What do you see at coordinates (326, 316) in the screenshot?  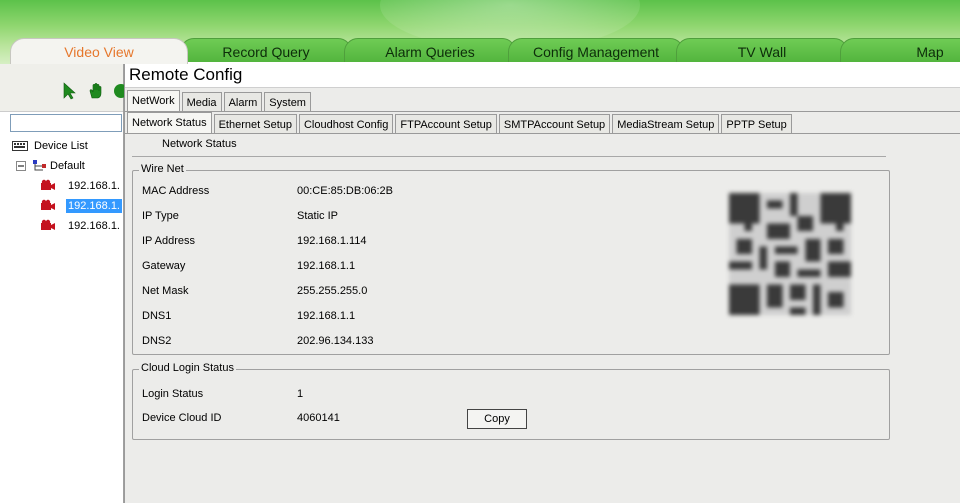 I see `dns1-value: 192.168.1.1` at bounding box center [326, 316].